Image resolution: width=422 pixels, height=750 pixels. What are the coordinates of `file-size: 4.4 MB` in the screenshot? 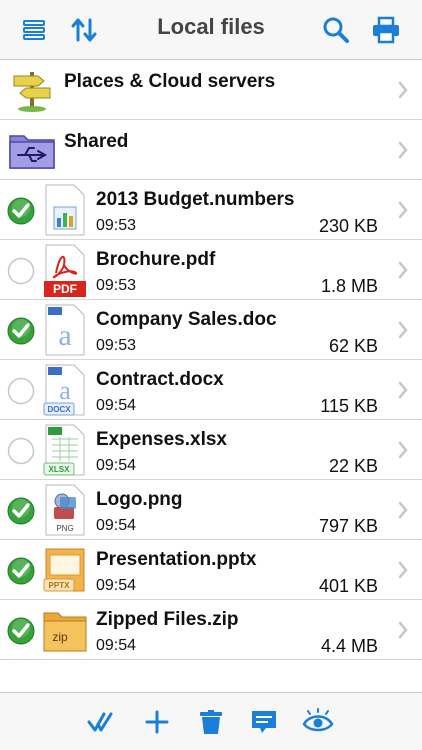 It's located at (349, 646).